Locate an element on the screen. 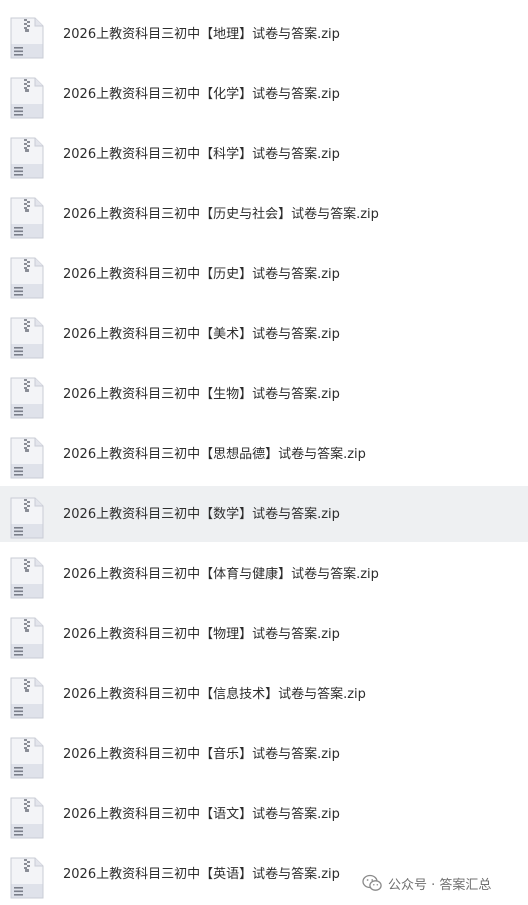 The height and width of the screenshot is (905, 528). file-name: 2026上教资科目三初中【物理】试卷与答案.zip is located at coordinates (201, 634).